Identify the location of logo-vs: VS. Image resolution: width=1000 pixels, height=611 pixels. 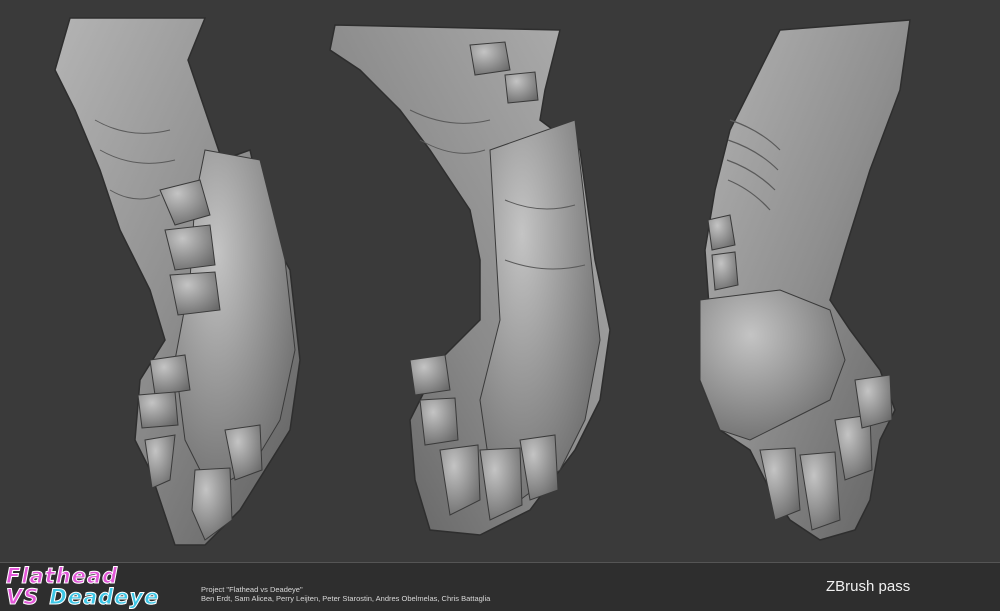
(22, 597).